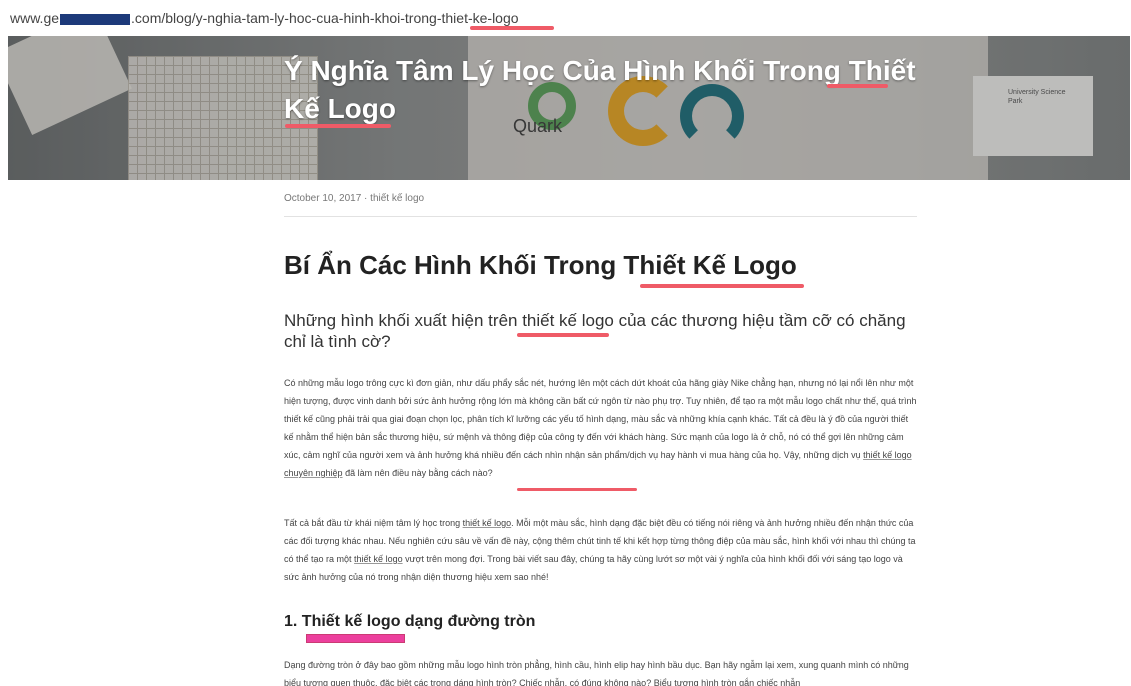 This screenshot has width=1131, height=686. Describe the element at coordinates (577, 489) in the screenshot. I see `para-annotation-underline` at that location.